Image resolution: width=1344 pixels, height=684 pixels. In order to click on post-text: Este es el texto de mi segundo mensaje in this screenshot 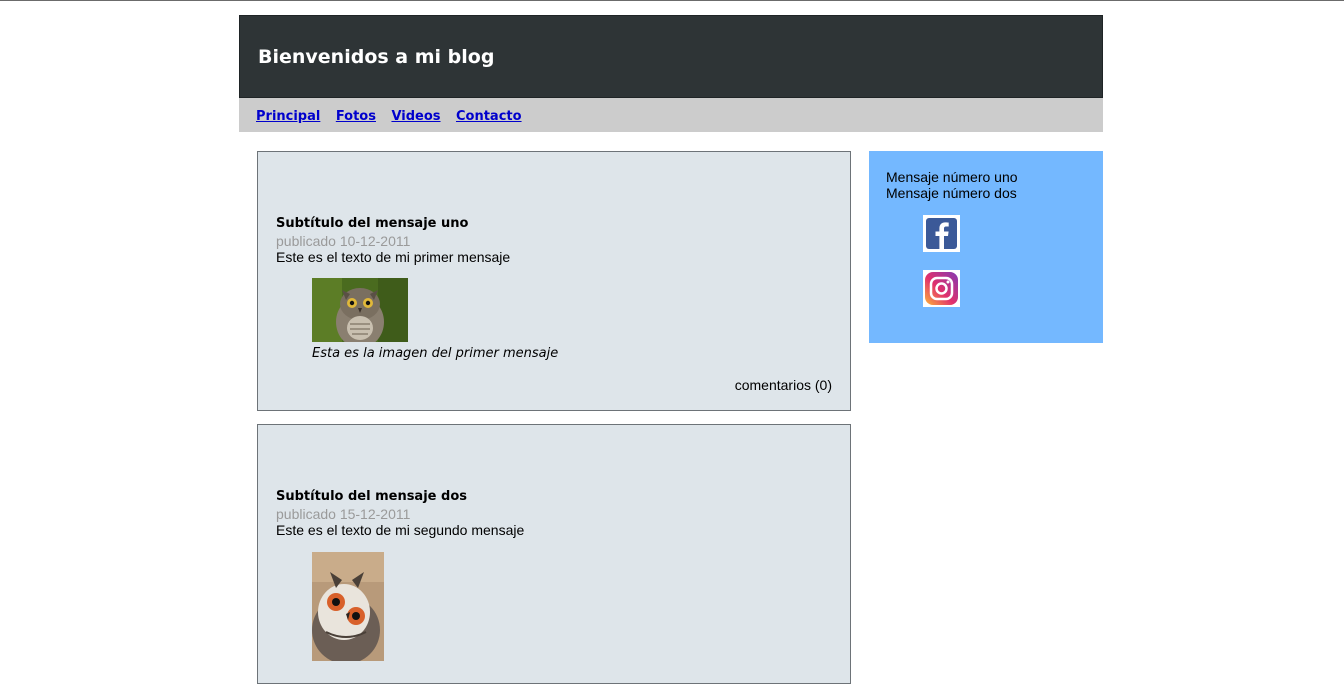, I will do `click(400, 530)`.